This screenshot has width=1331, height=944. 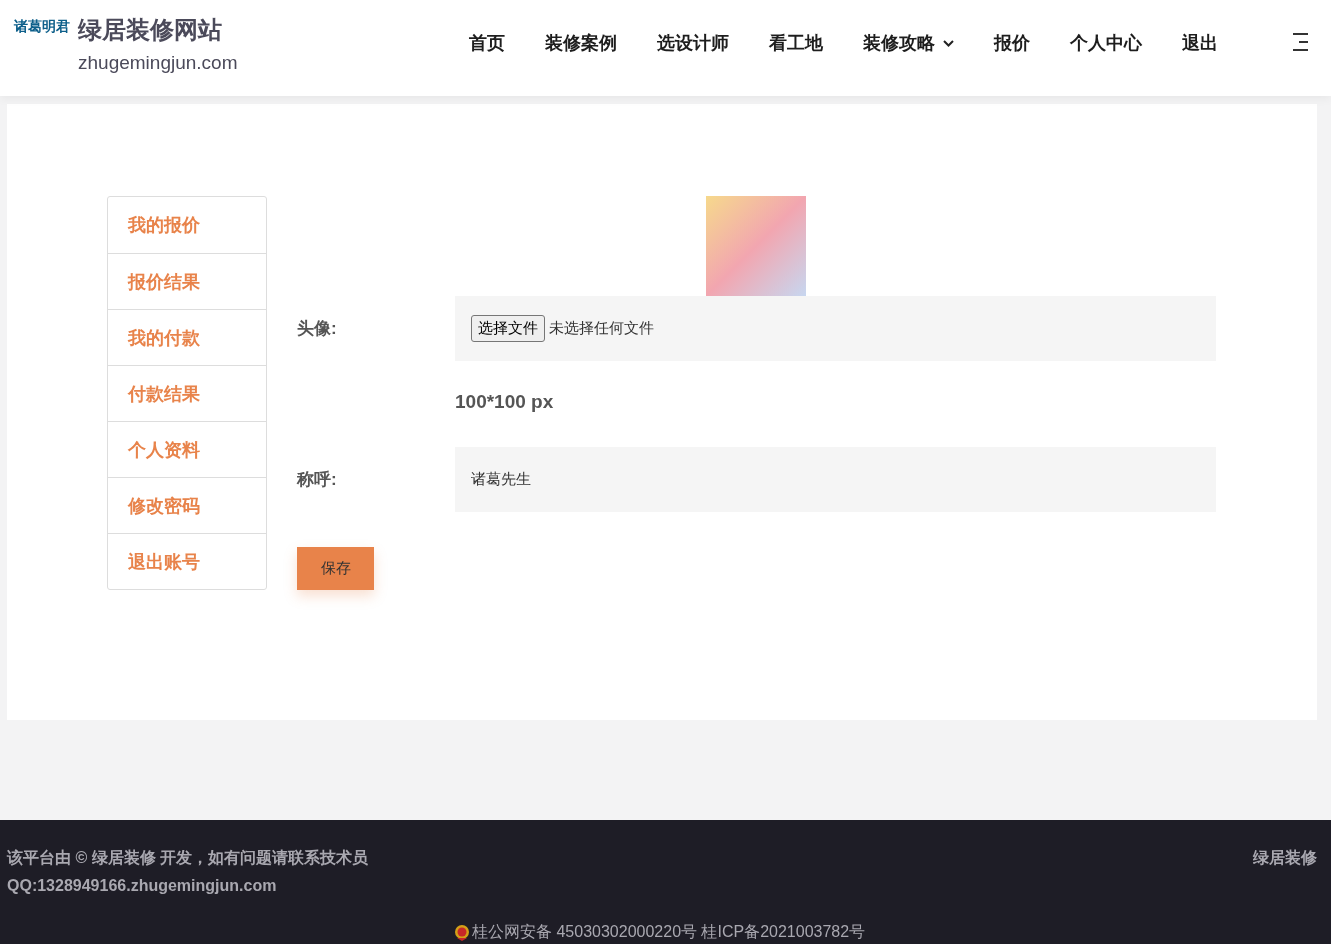 What do you see at coordinates (949, 43) in the screenshot?
I see `chevron-down-icon` at bounding box center [949, 43].